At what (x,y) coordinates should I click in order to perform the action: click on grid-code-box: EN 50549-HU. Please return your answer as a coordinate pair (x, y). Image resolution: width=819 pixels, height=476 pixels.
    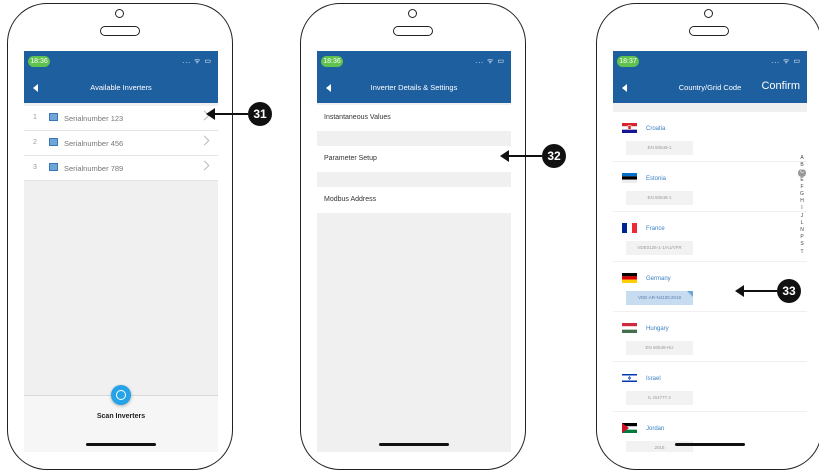
    Looking at the image, I should click on (659, 348).